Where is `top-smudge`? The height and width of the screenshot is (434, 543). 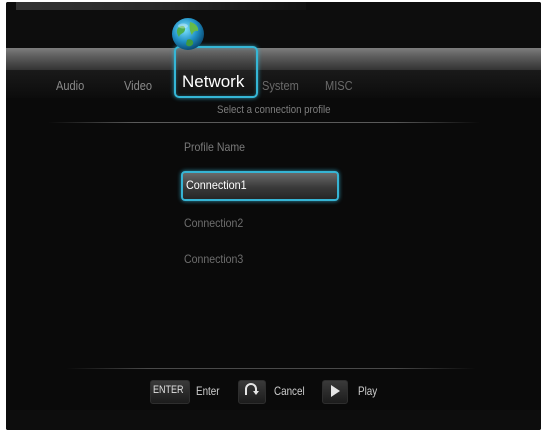 top-smudge is located at coordinates (161, 6).